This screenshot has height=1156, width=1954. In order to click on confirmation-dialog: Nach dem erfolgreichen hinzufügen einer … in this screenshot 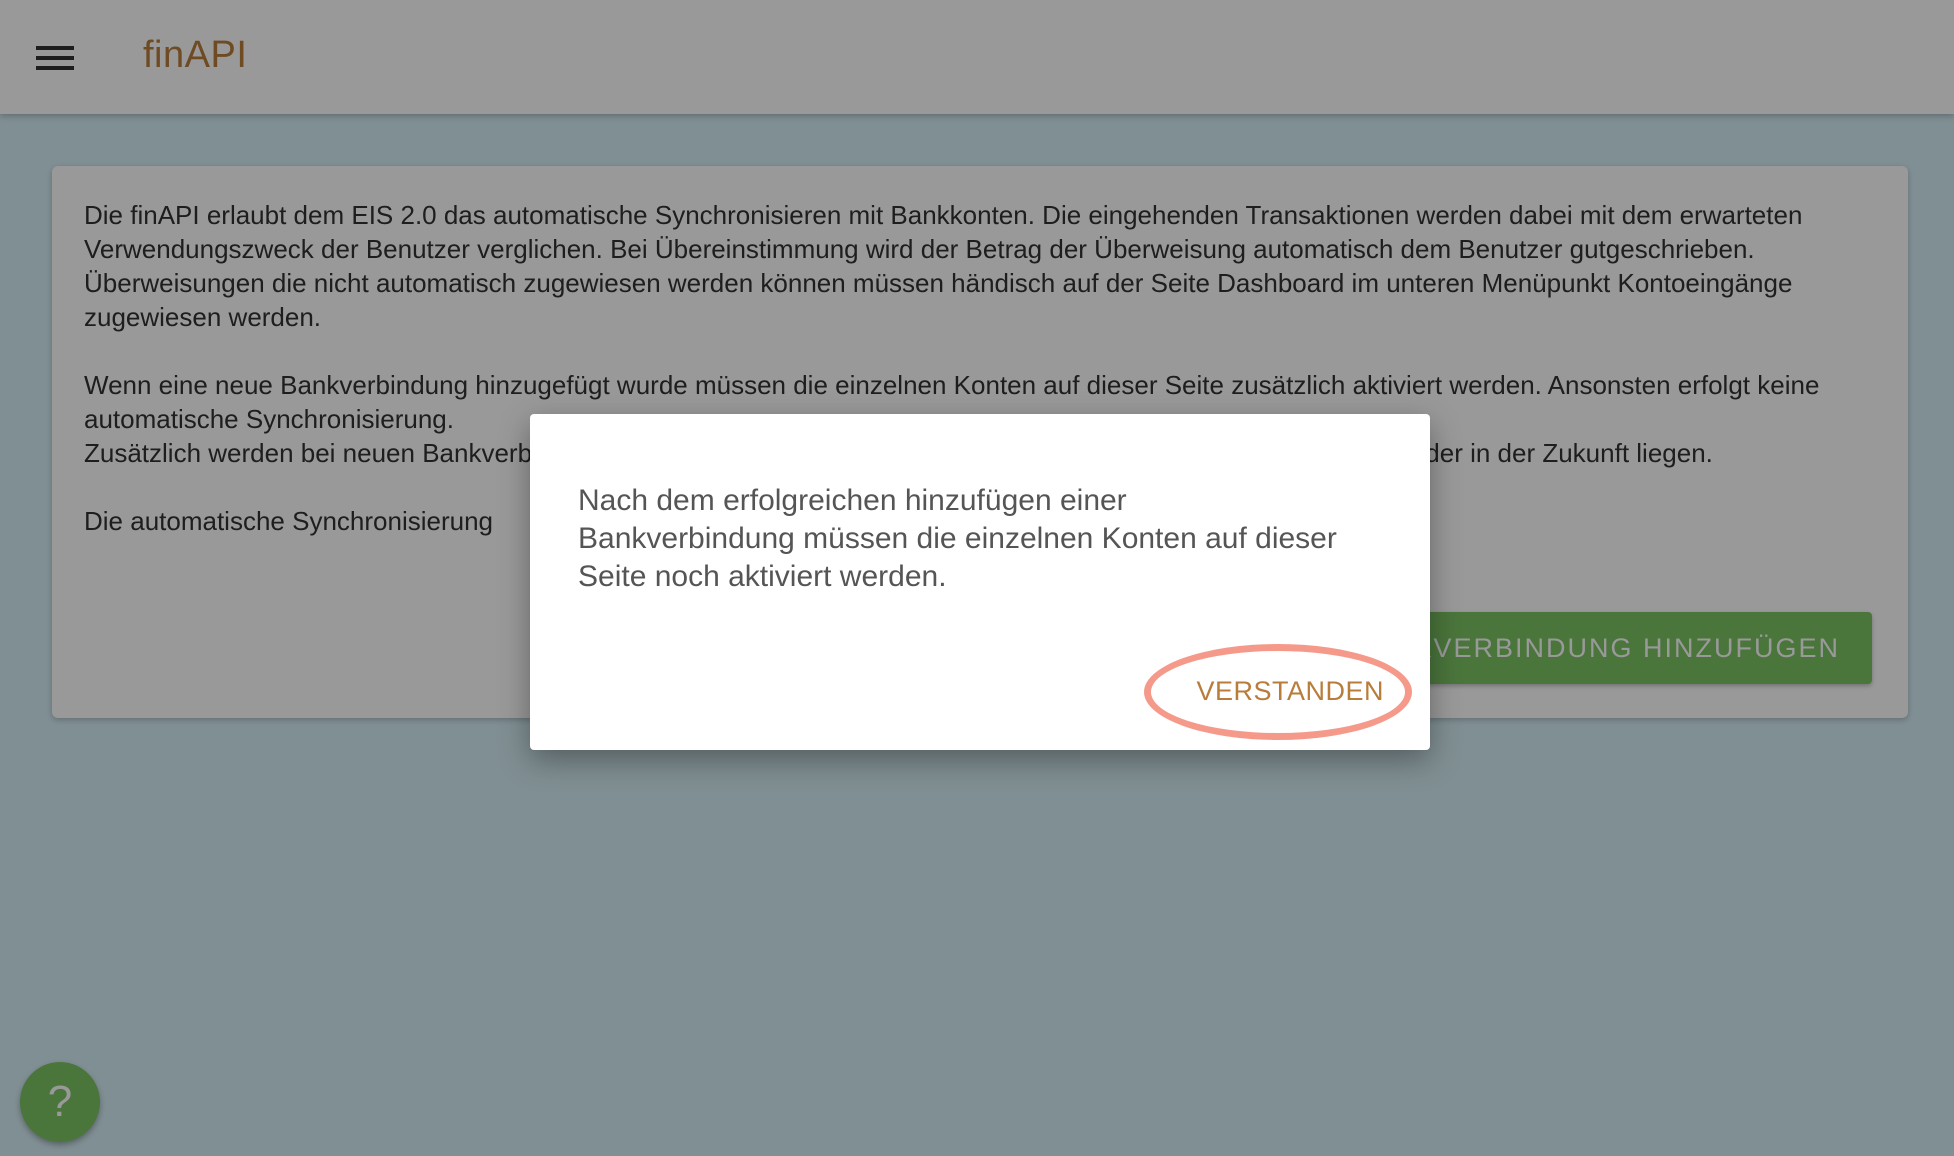, I will do `click(980, 582)`.